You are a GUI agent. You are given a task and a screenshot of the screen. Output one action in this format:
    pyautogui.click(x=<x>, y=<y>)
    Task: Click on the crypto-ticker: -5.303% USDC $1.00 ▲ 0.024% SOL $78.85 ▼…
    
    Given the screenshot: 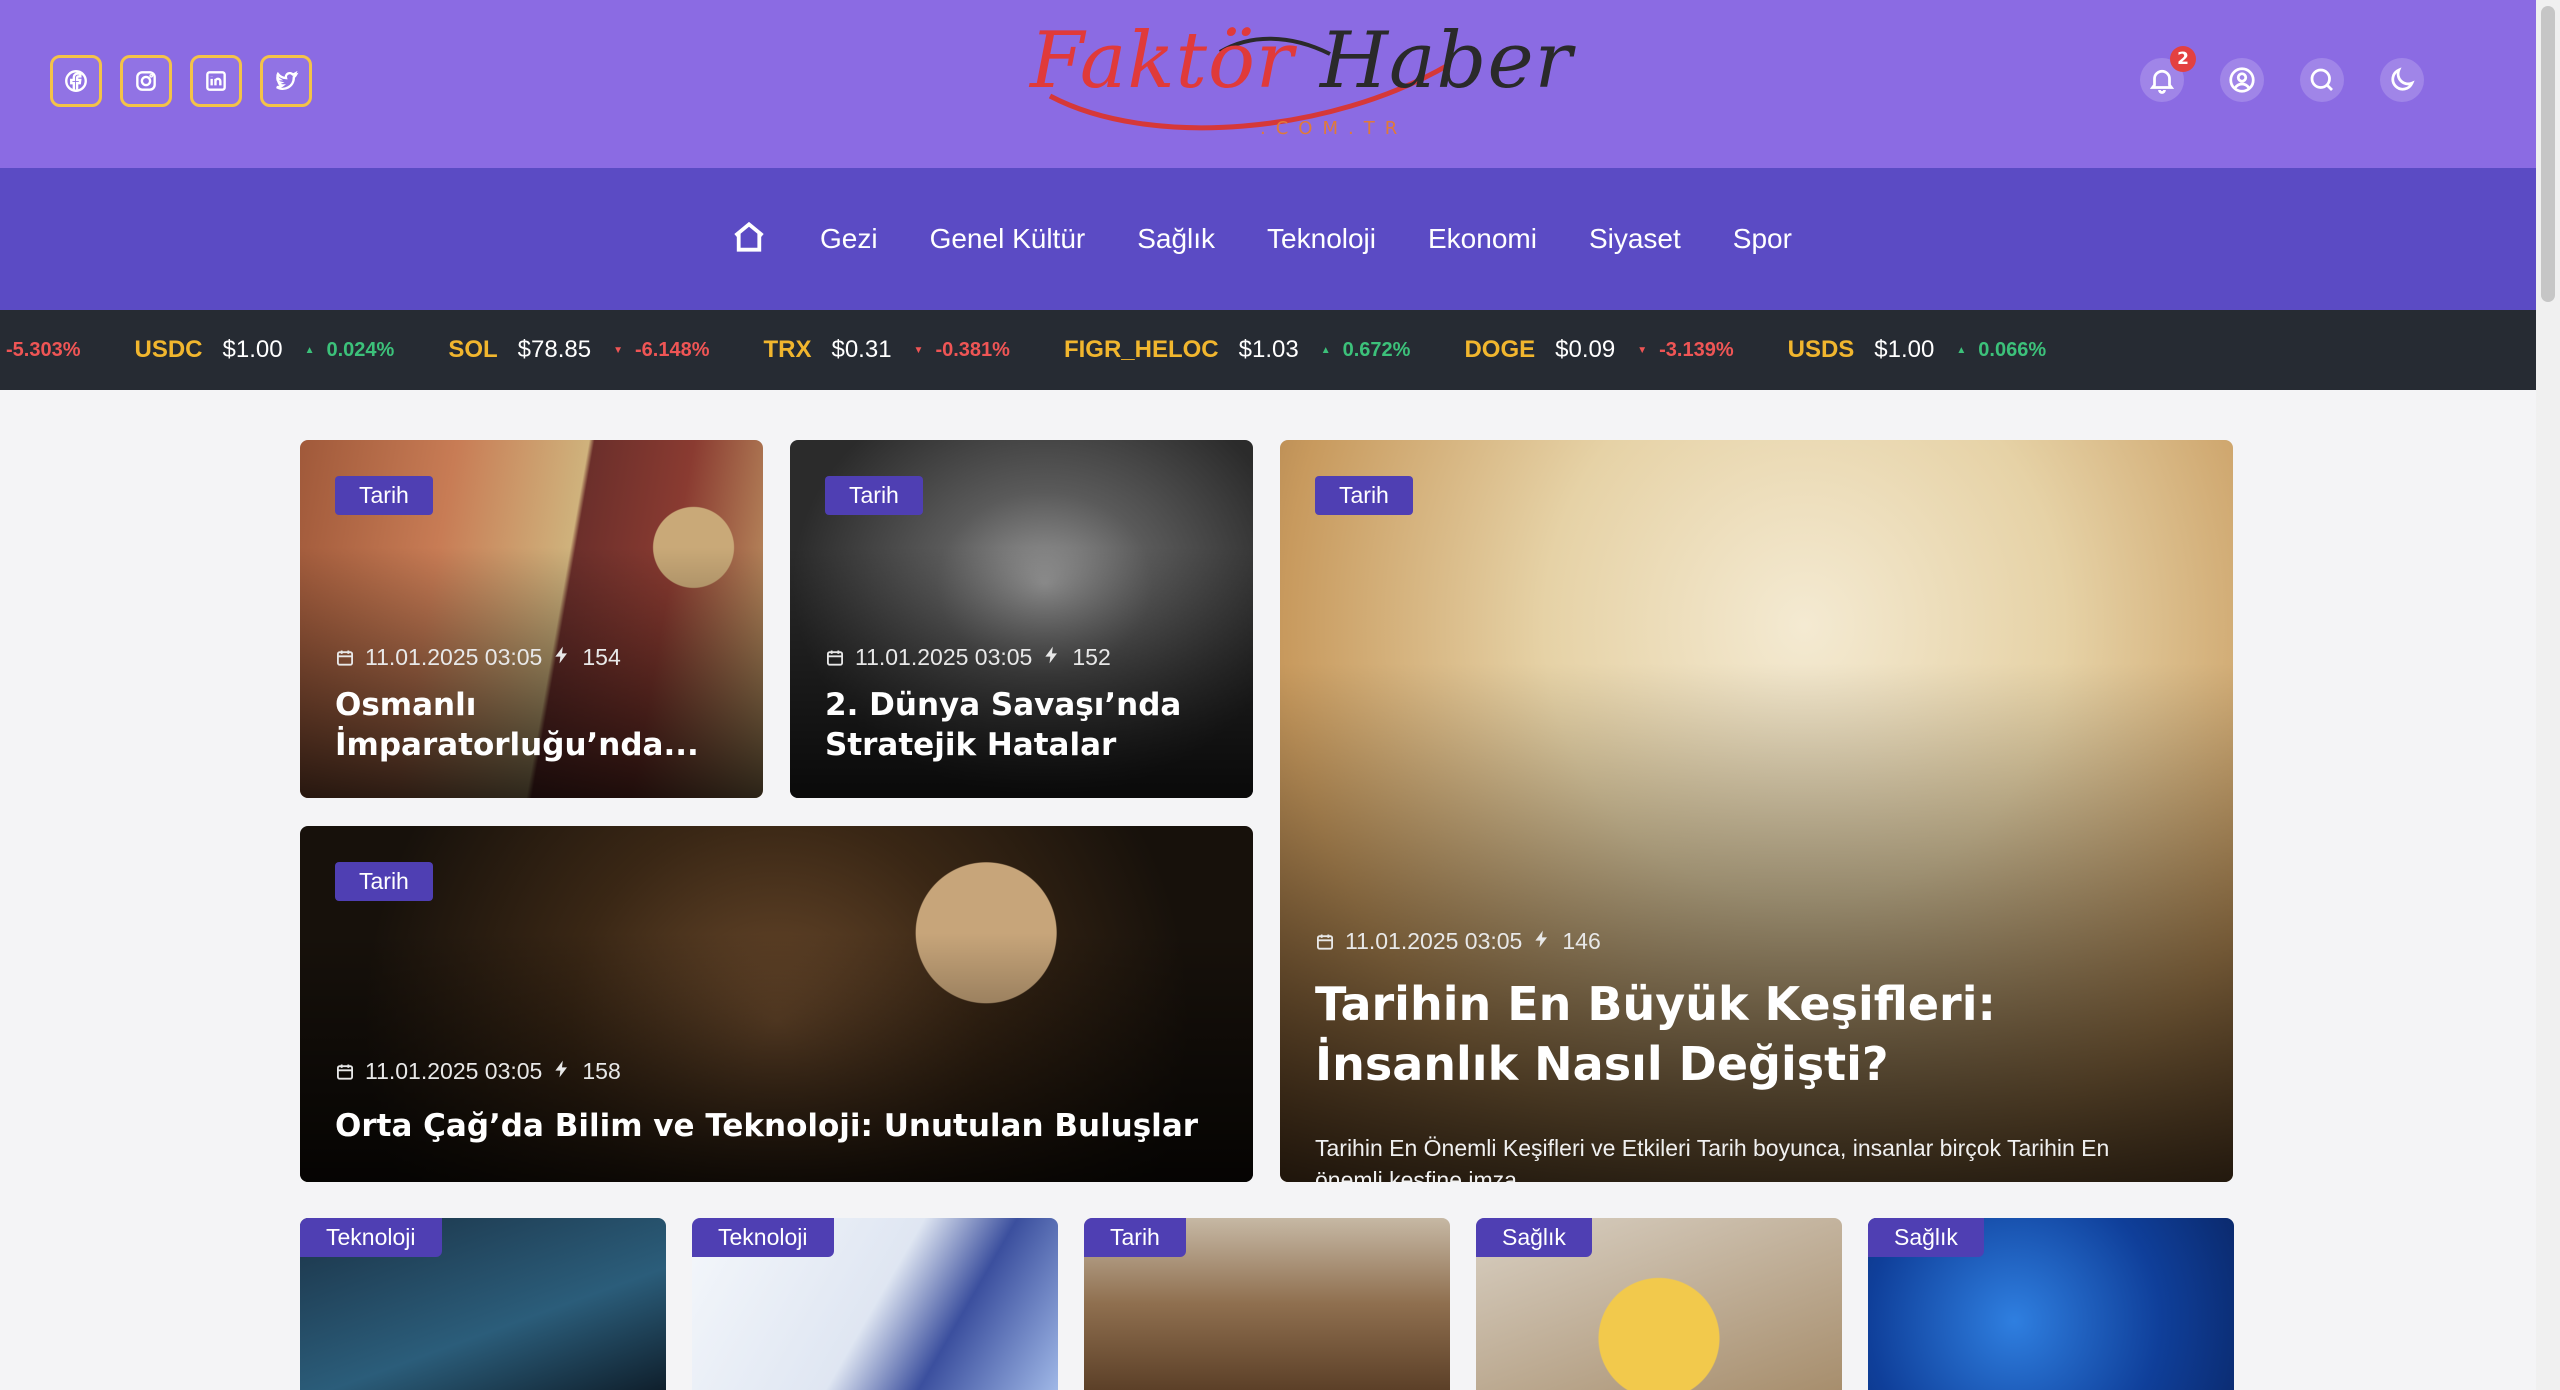 What is the action you would take?
    pyautogui.click(x=1268, y=350)
    